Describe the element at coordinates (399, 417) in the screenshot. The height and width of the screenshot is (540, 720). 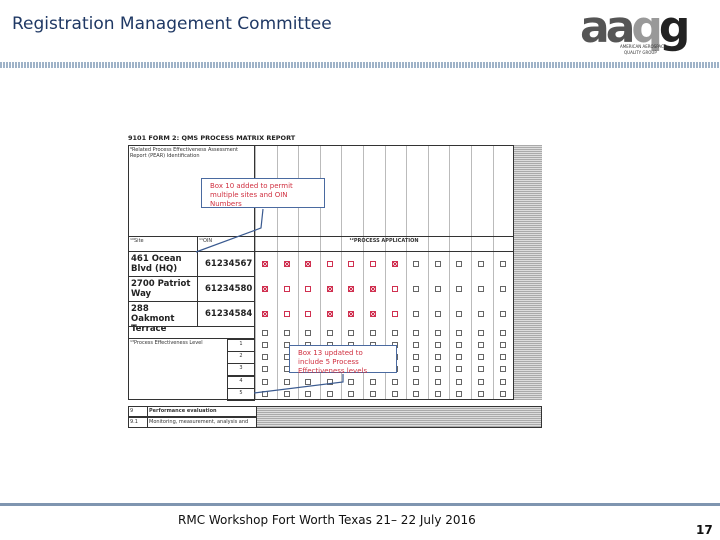
I see `shaded-cells` at that location.